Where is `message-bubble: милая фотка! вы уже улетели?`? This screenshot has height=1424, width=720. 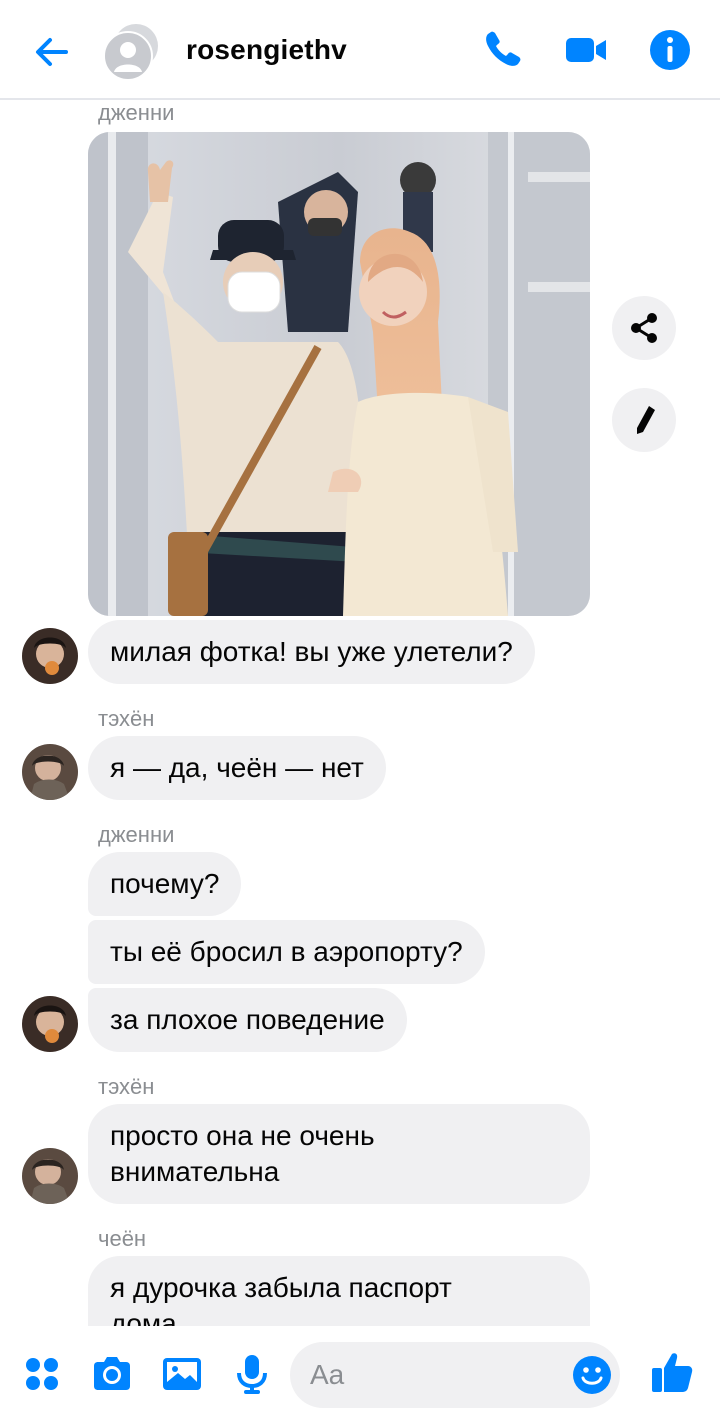 message-bubble: милая фотка! вы уже улетели? is located at coordinates (311, 652).